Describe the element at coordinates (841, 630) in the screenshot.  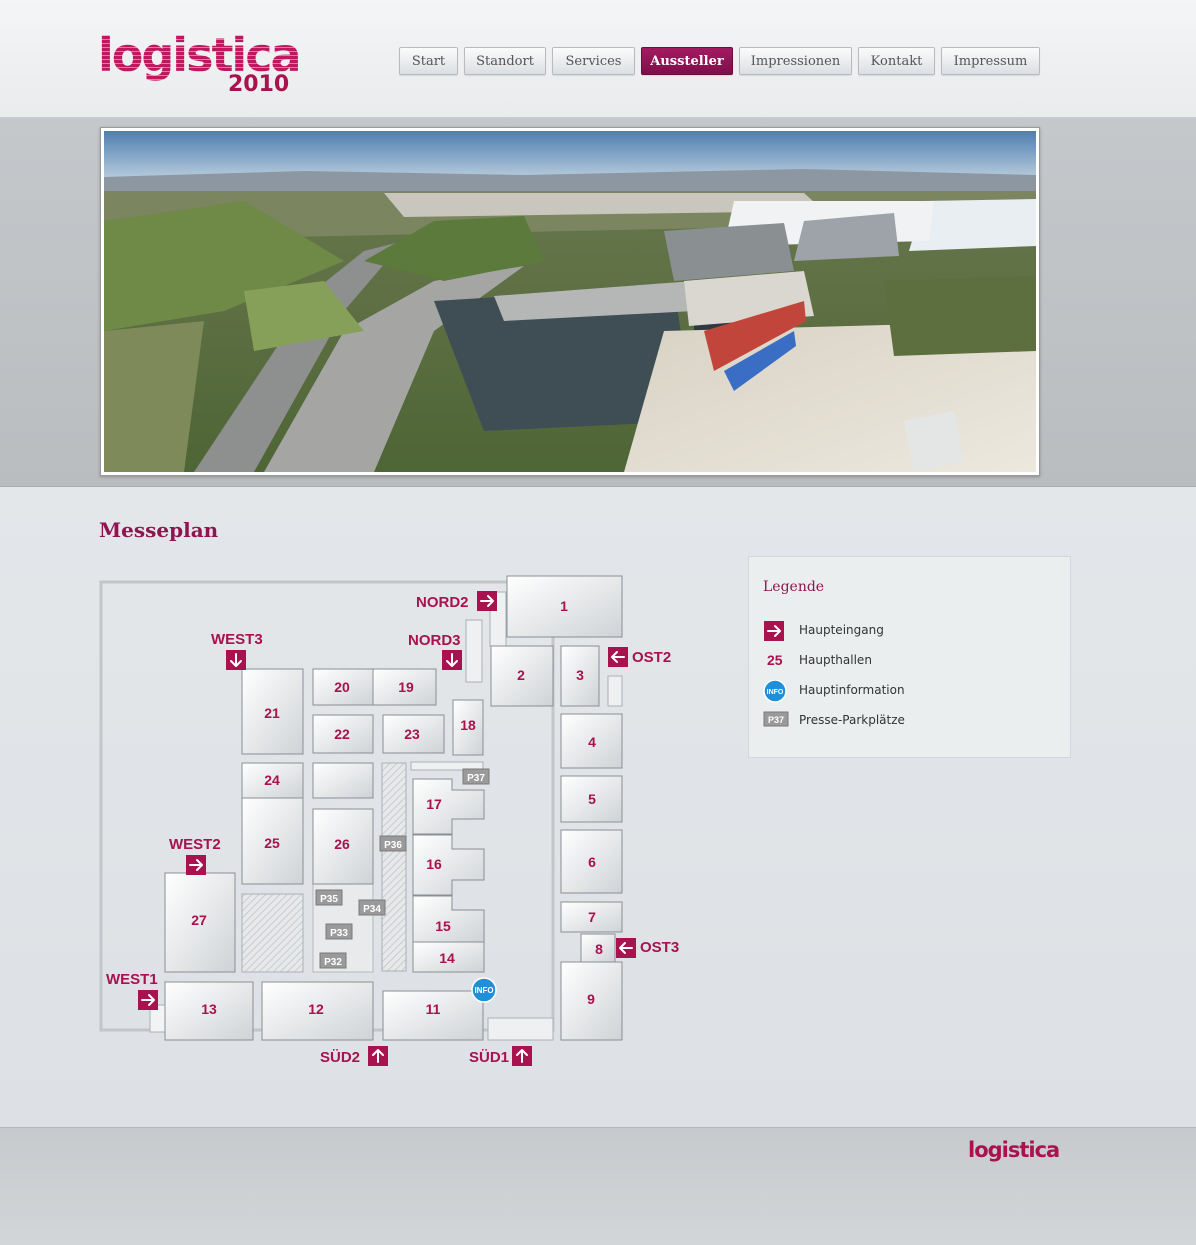
I see `legend-label-entrance: Haupteingang` at that location.